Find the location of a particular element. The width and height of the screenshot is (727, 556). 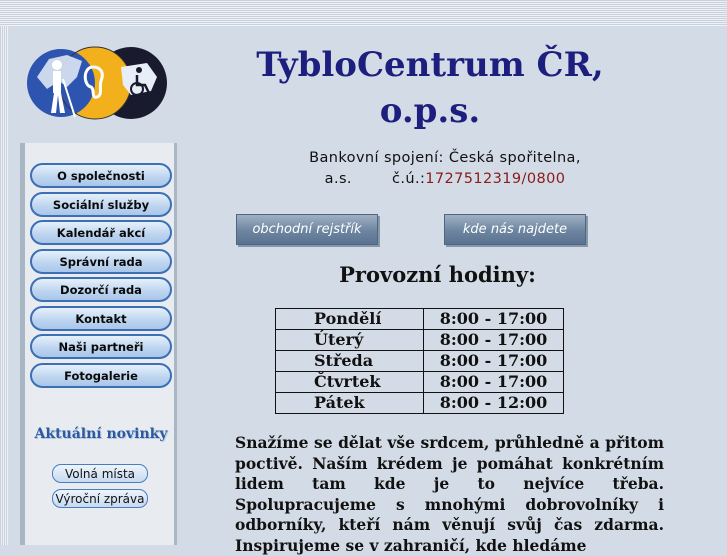

day-cell: Úterý is located at coordinates (349, 340).